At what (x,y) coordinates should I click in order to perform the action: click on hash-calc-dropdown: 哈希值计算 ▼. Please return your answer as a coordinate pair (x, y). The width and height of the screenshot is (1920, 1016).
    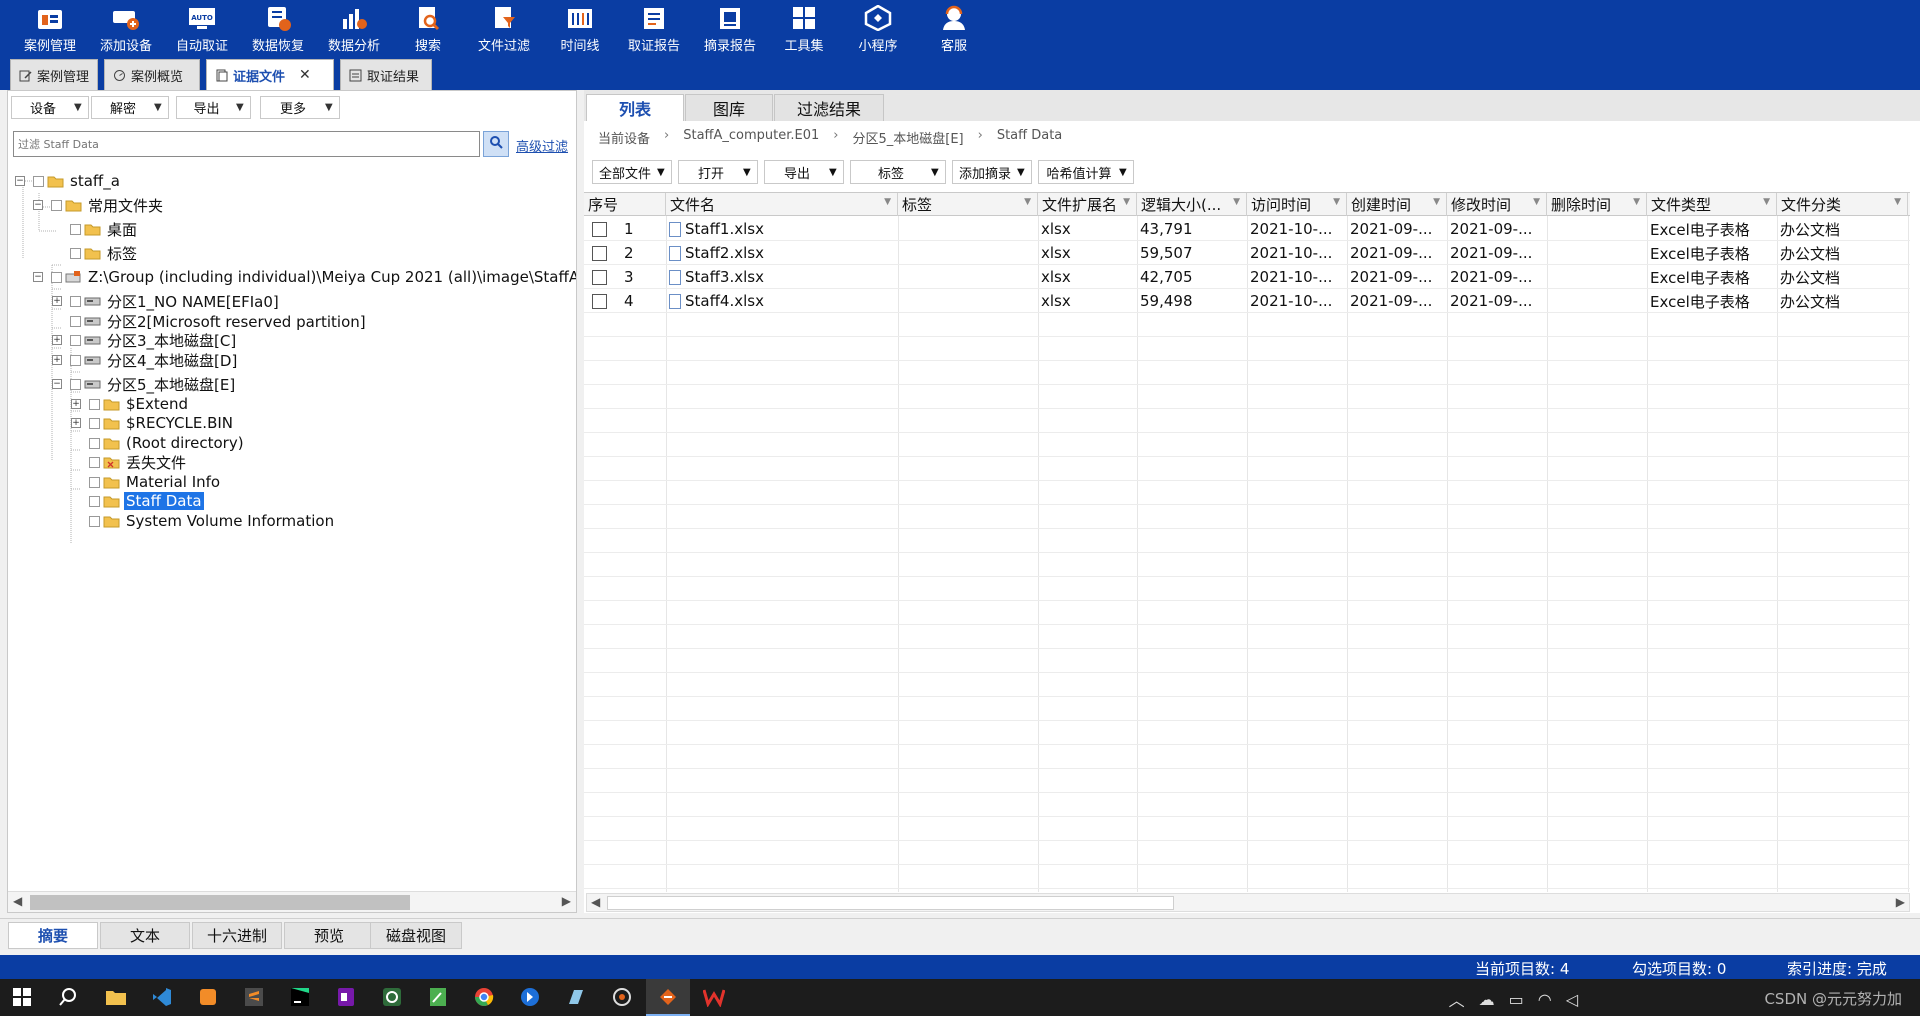
    Looking at the image, I should click on (1086, 172).